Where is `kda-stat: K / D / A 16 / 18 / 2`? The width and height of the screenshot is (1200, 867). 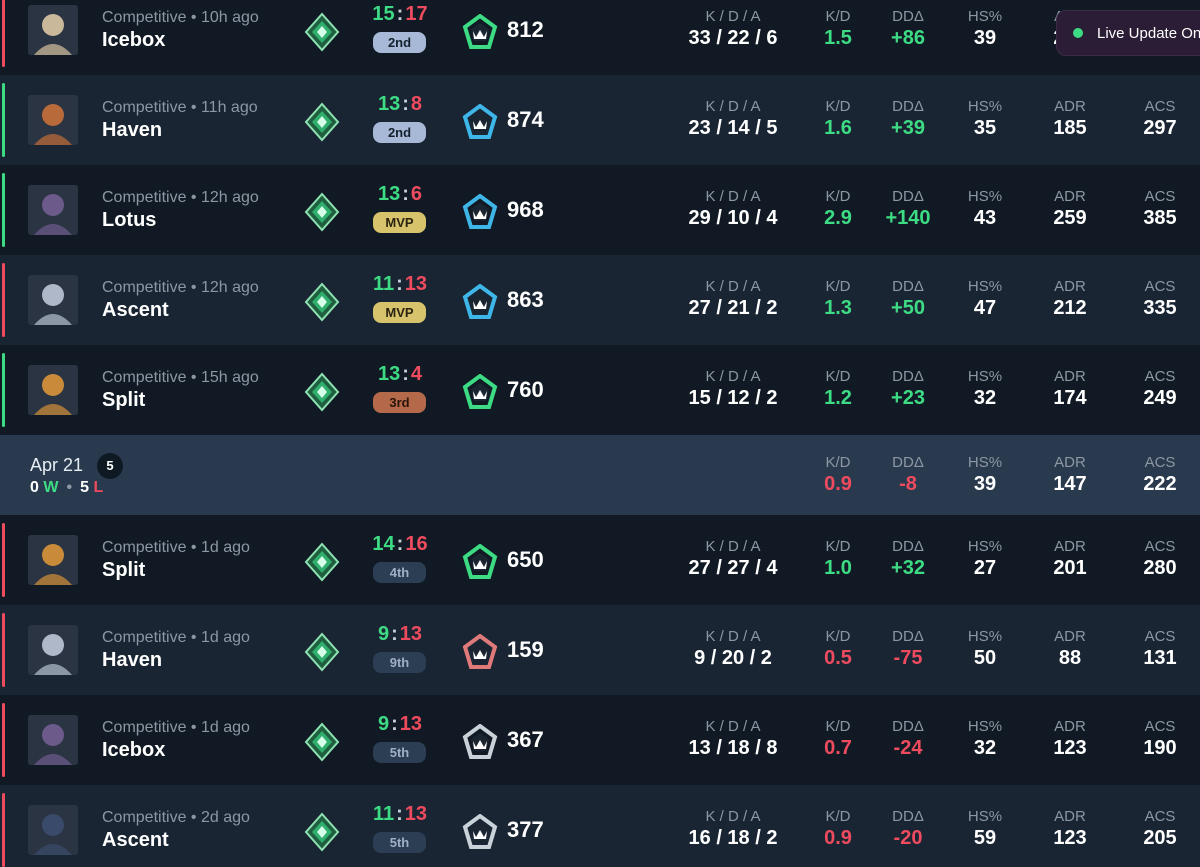 kda-stat: K / D / A 16 / 18 / 2 is located at coordinates (733, 829).